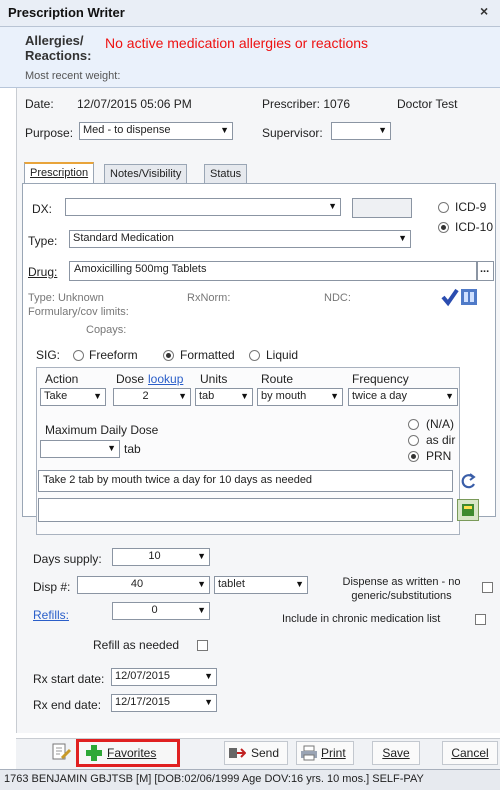 This screenshot has width=500, height=790. I want to click on disp-label: Disp #:, so click(52, 587).